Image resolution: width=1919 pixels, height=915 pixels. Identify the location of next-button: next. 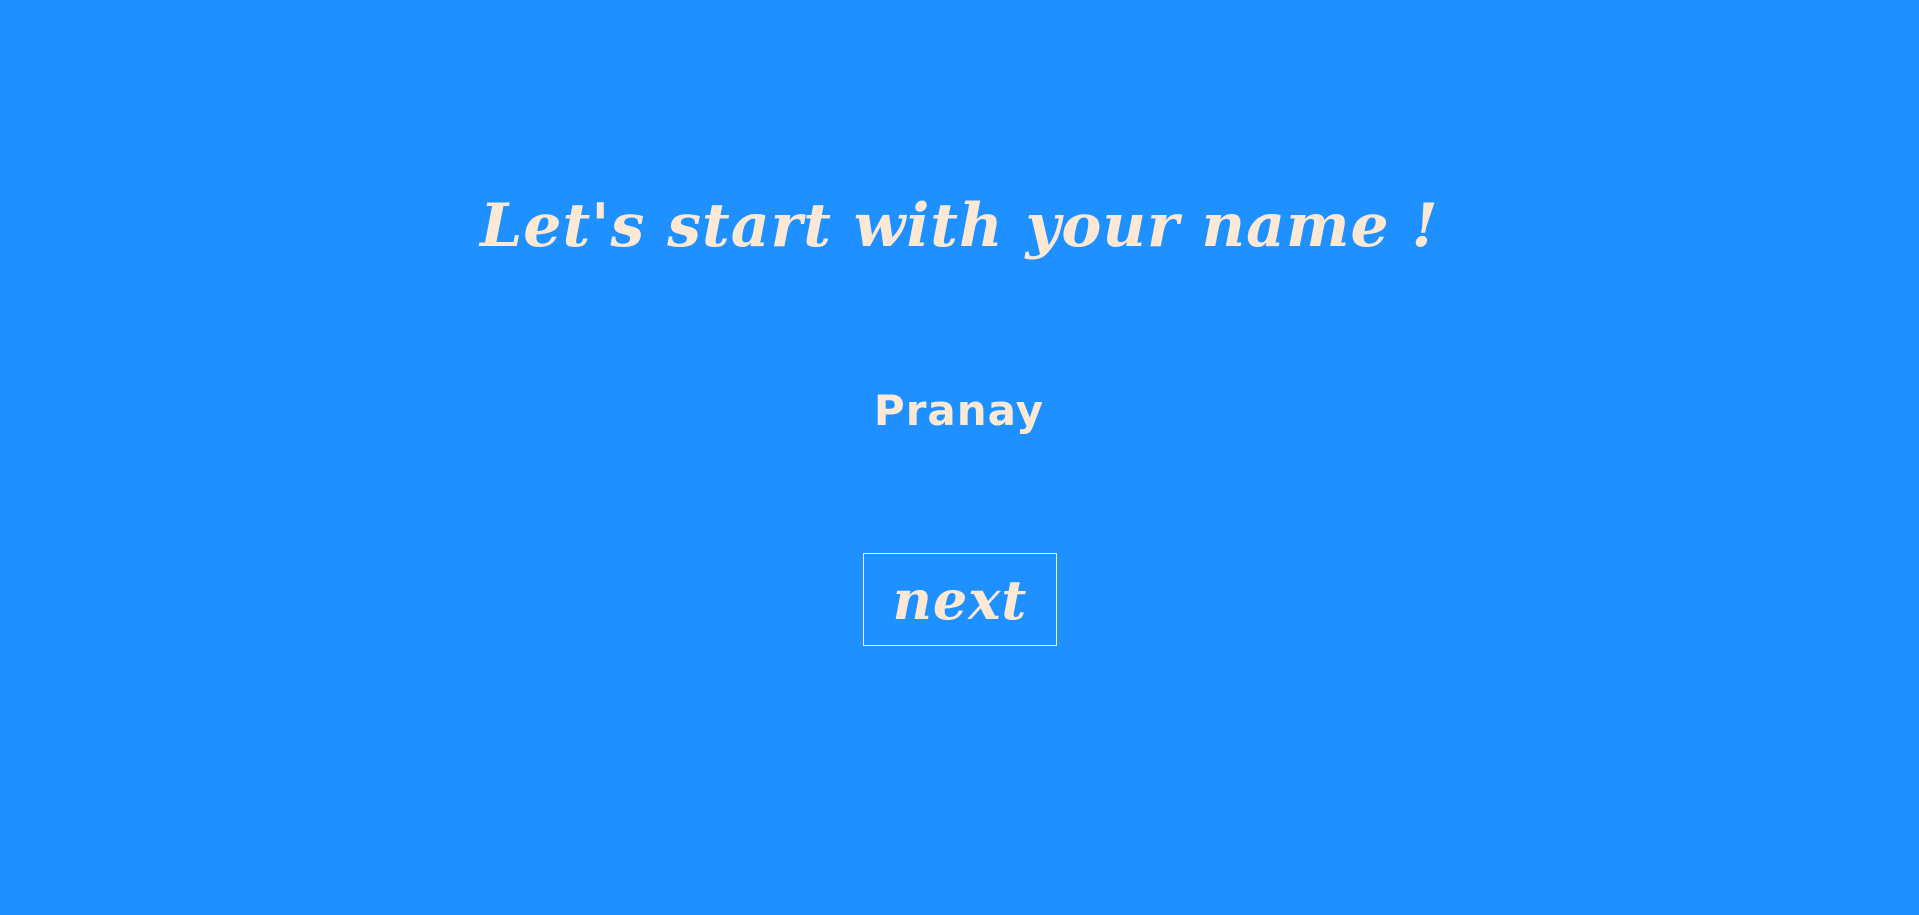
(960, 599).